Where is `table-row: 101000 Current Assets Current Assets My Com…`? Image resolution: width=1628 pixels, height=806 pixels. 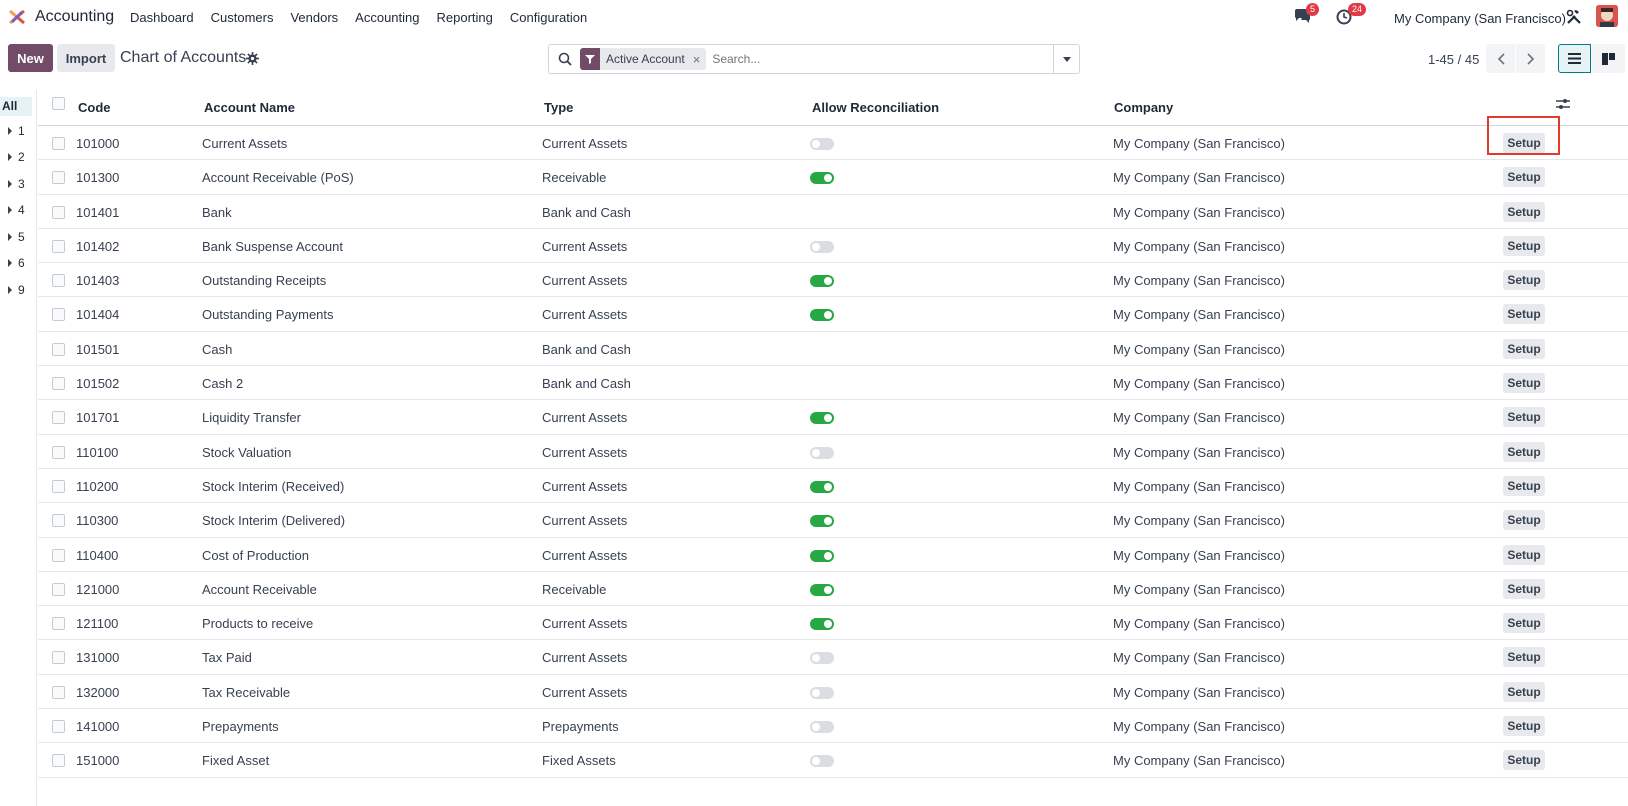
table-row: 101000 Current Assets Current Assets My Com… is located at coordinates (833, 143).